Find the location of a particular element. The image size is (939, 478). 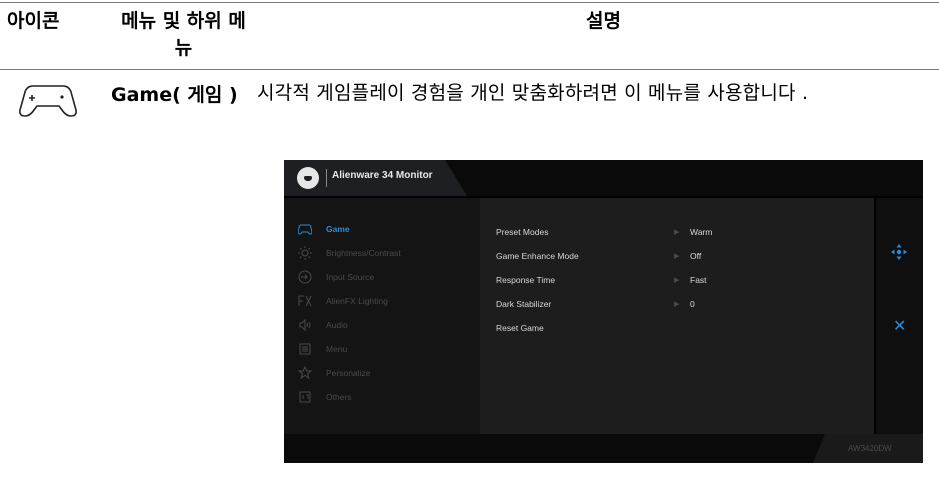

osd-menu-label: Brightness/Contrast is located at coordinates (363, 253).